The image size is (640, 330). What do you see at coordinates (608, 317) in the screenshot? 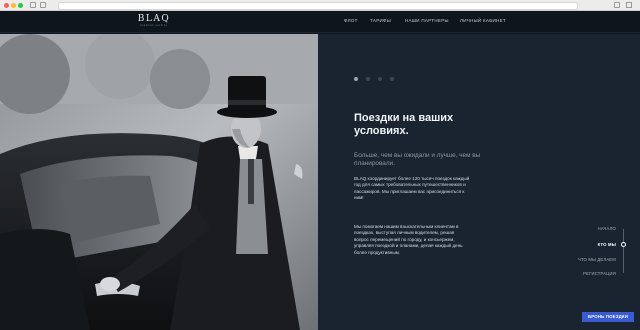
I see `book-ride-button: БРОНЬ ПОЕЗДКИ` at bounding box center [608, 317].